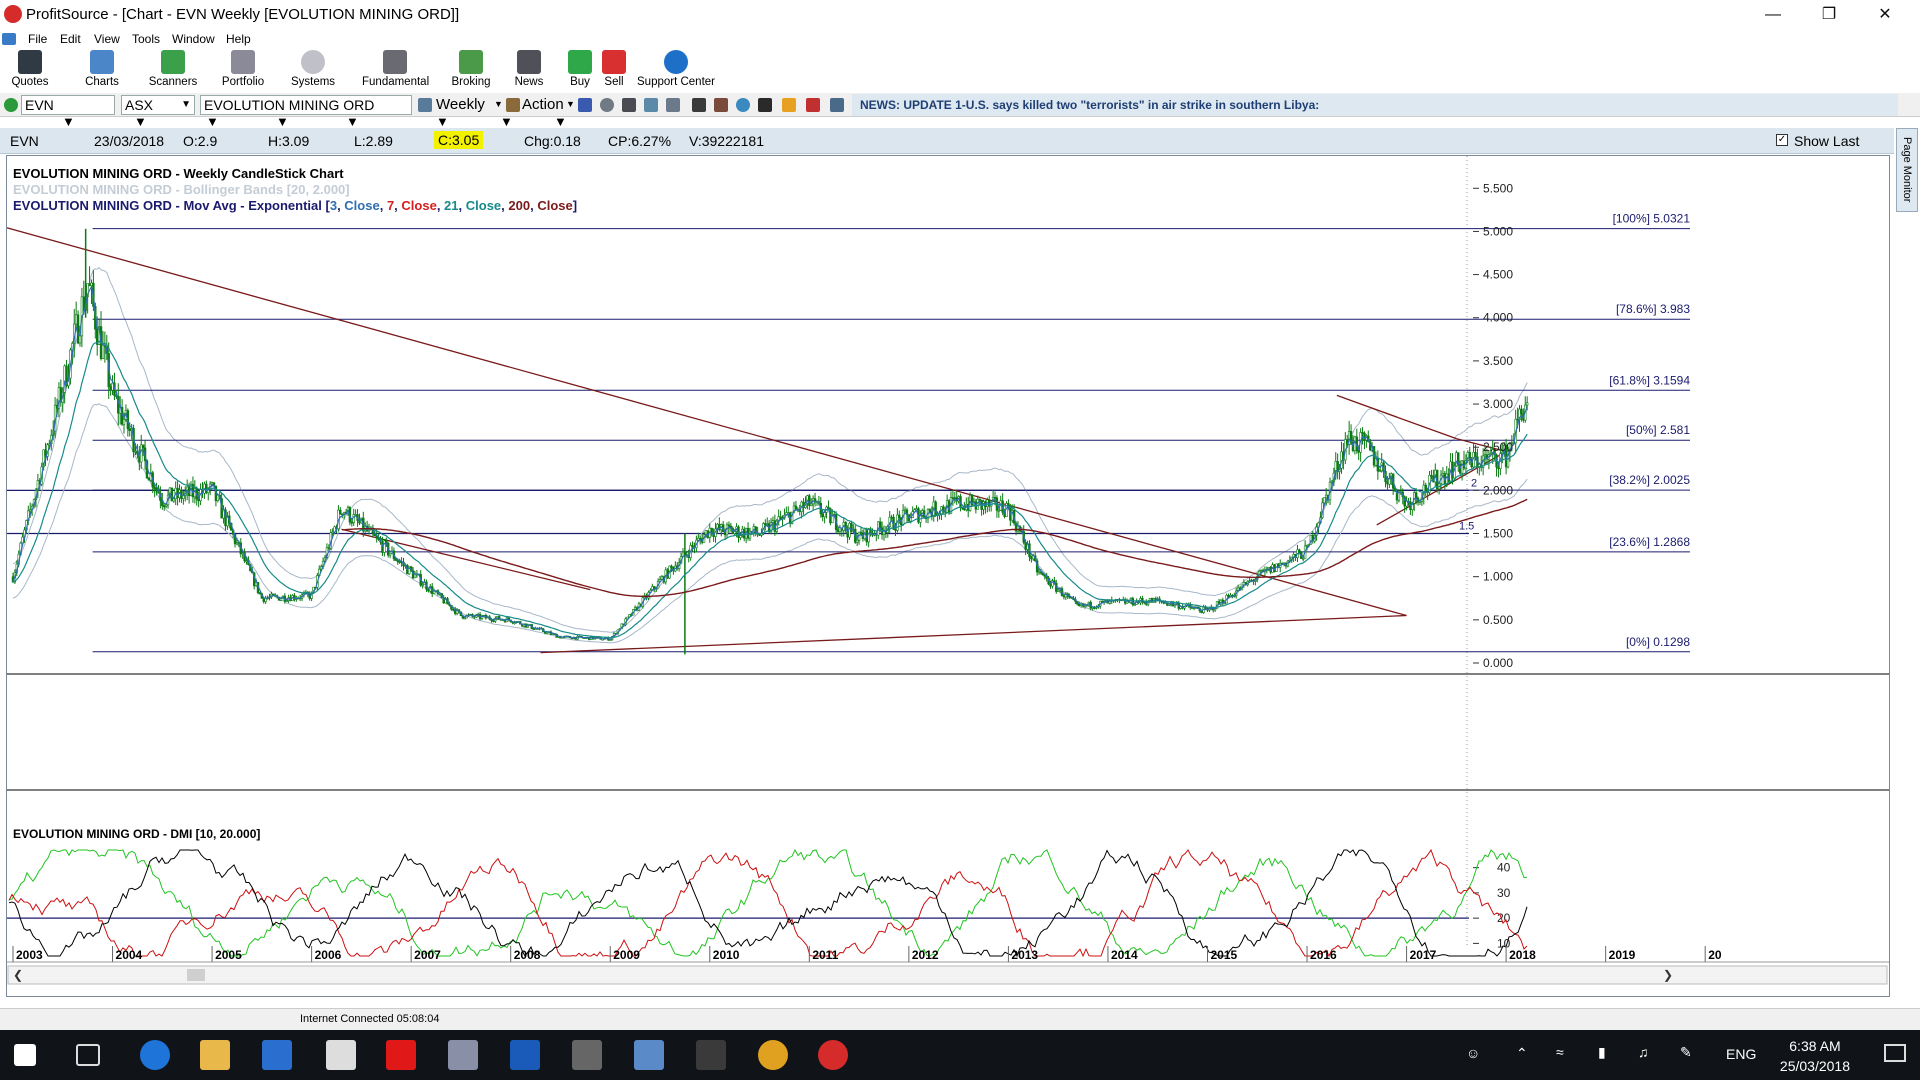  I want to click on fundamental-button: Fundamental, so click(395, 71).